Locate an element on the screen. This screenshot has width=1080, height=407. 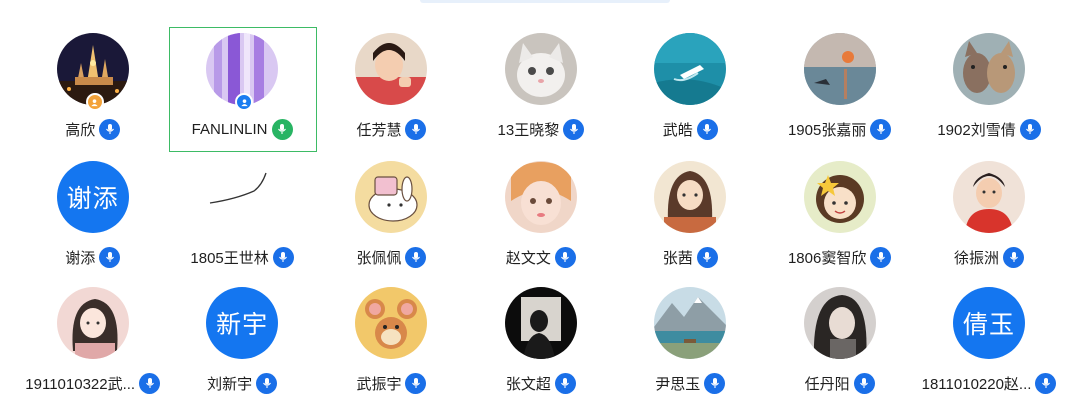
participant-tile: 1905张嘉丽 is located at coordinates (839, 88).